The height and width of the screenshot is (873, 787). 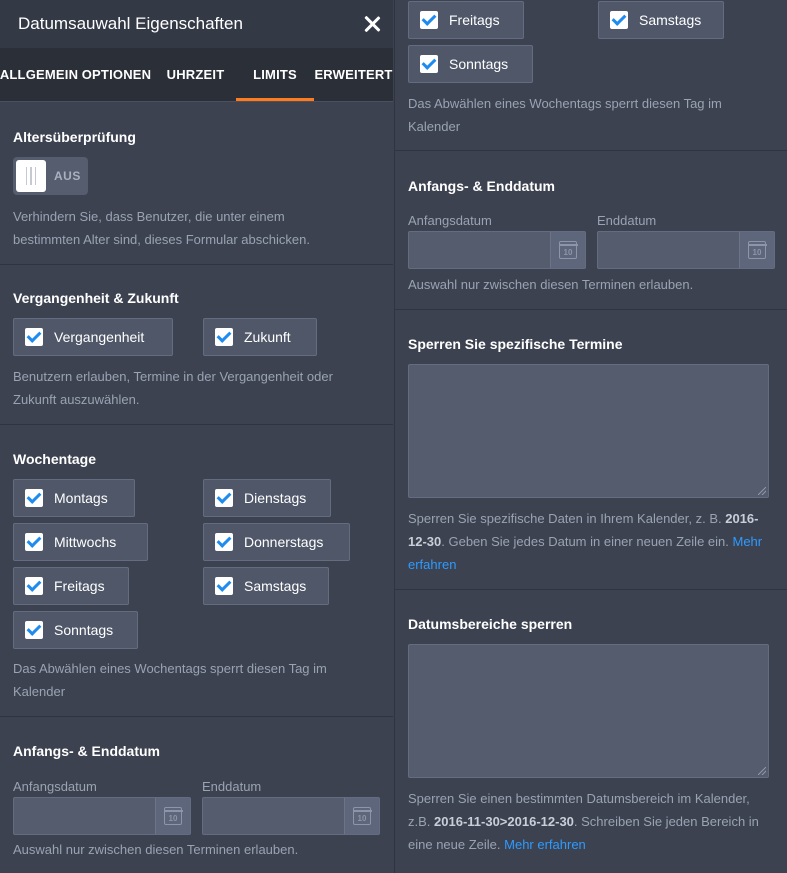 What do you see at coordinates (267, 337) in the screenshot?
I see `checkbox-label: Zukunft` at bounding box center [267, 337].